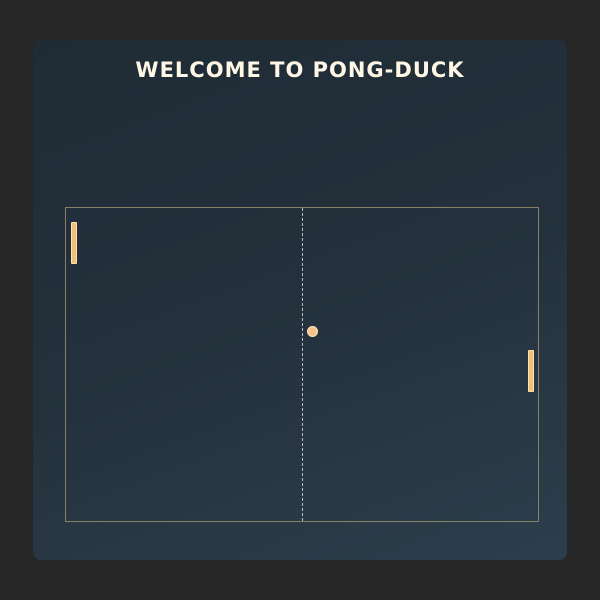 The image size is (600, 600). I want to click on left-paddle, so click(74, 243).